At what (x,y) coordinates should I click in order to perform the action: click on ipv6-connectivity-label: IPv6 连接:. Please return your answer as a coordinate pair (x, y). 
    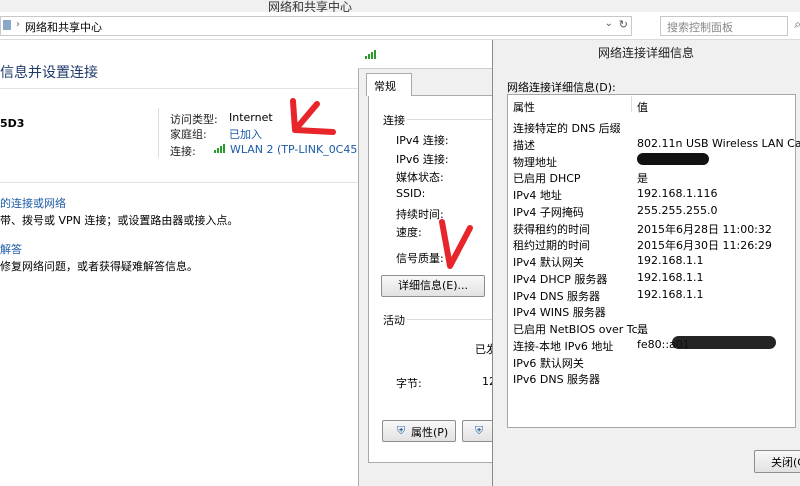
    Looking at the image, I should click on (422, 159).